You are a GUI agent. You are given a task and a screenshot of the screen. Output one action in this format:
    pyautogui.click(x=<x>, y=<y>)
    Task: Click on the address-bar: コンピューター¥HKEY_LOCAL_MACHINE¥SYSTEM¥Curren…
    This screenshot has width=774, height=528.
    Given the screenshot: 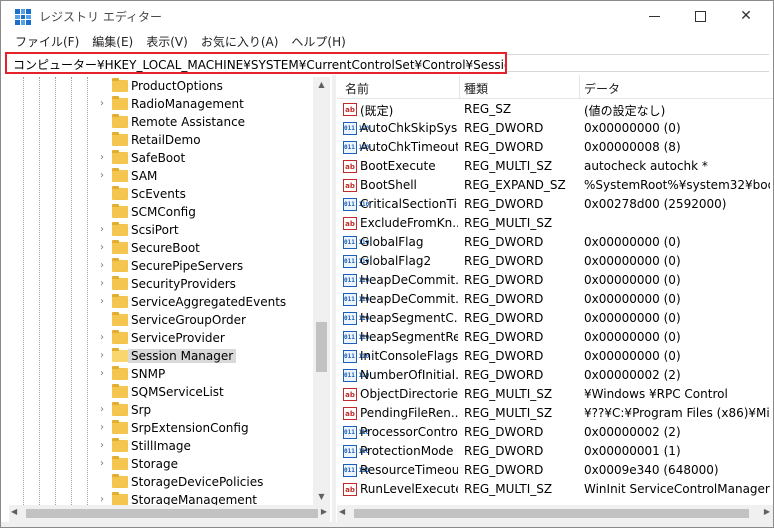 What is the action you would take?
    pyautogui.click(x=256, y=63)
    